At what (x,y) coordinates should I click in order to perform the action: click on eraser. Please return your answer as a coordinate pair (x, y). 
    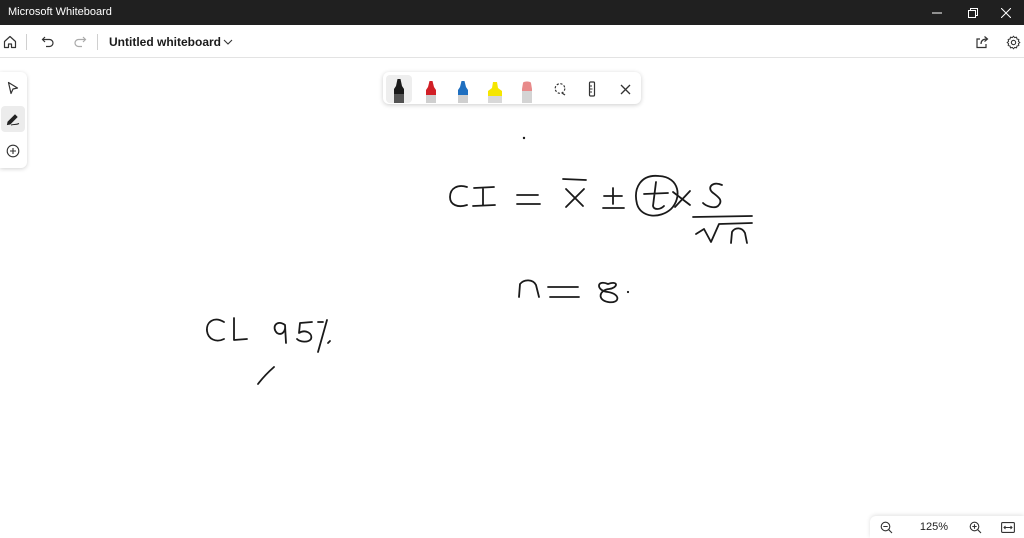
    Looking at the image, I should click on (527, 89).